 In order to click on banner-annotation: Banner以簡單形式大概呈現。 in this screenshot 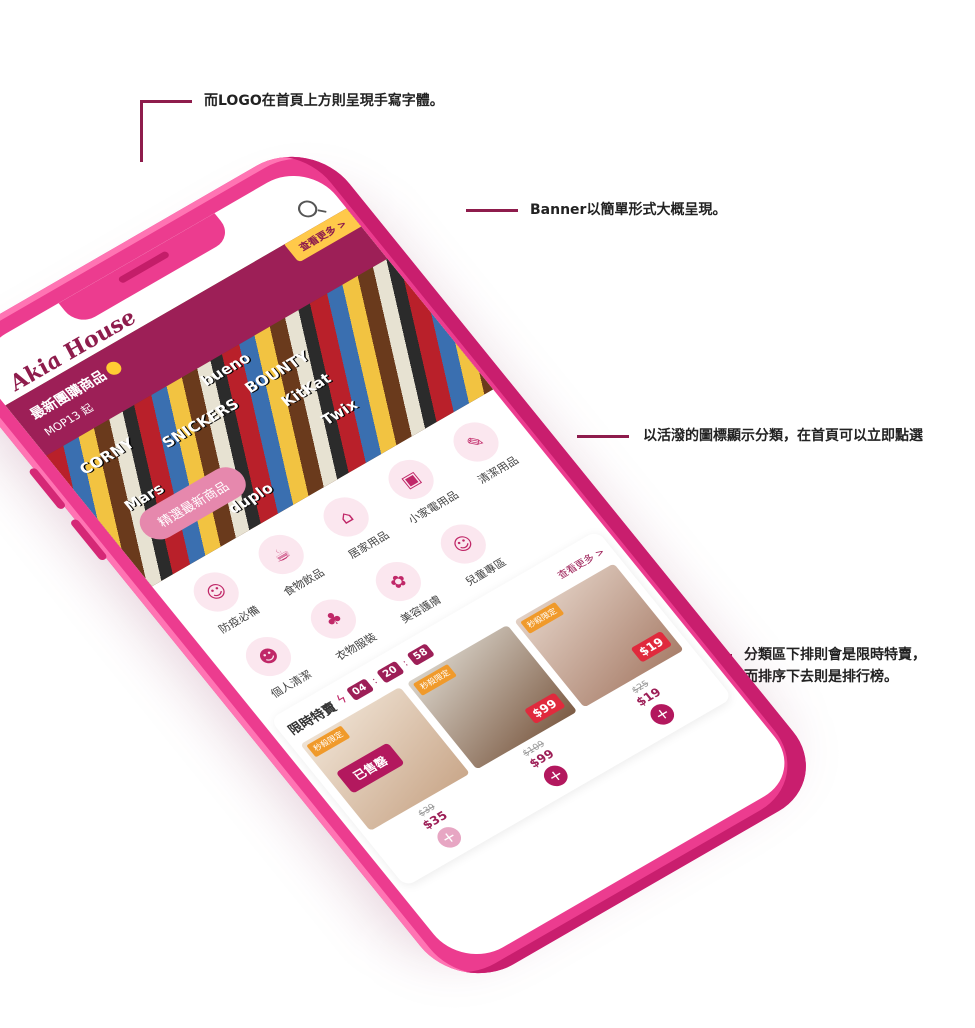, I will do `click(628, 210)`.